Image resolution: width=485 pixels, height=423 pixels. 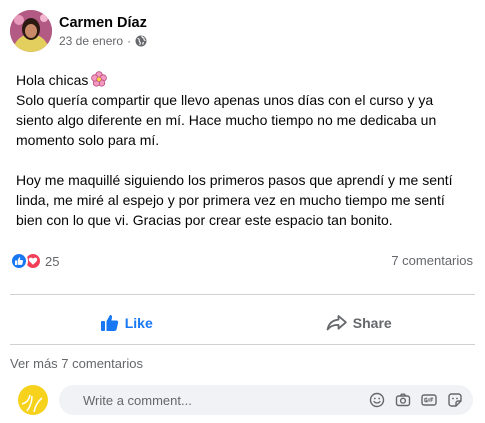 I want to click on post-meta: Carmen Díaz 23 de enero ·, so click(x=103, y=31).